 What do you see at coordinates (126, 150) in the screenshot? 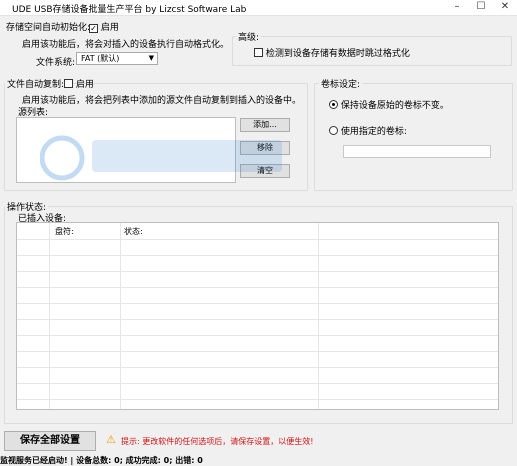
I see `source-list` at bounding box center [126, 150].